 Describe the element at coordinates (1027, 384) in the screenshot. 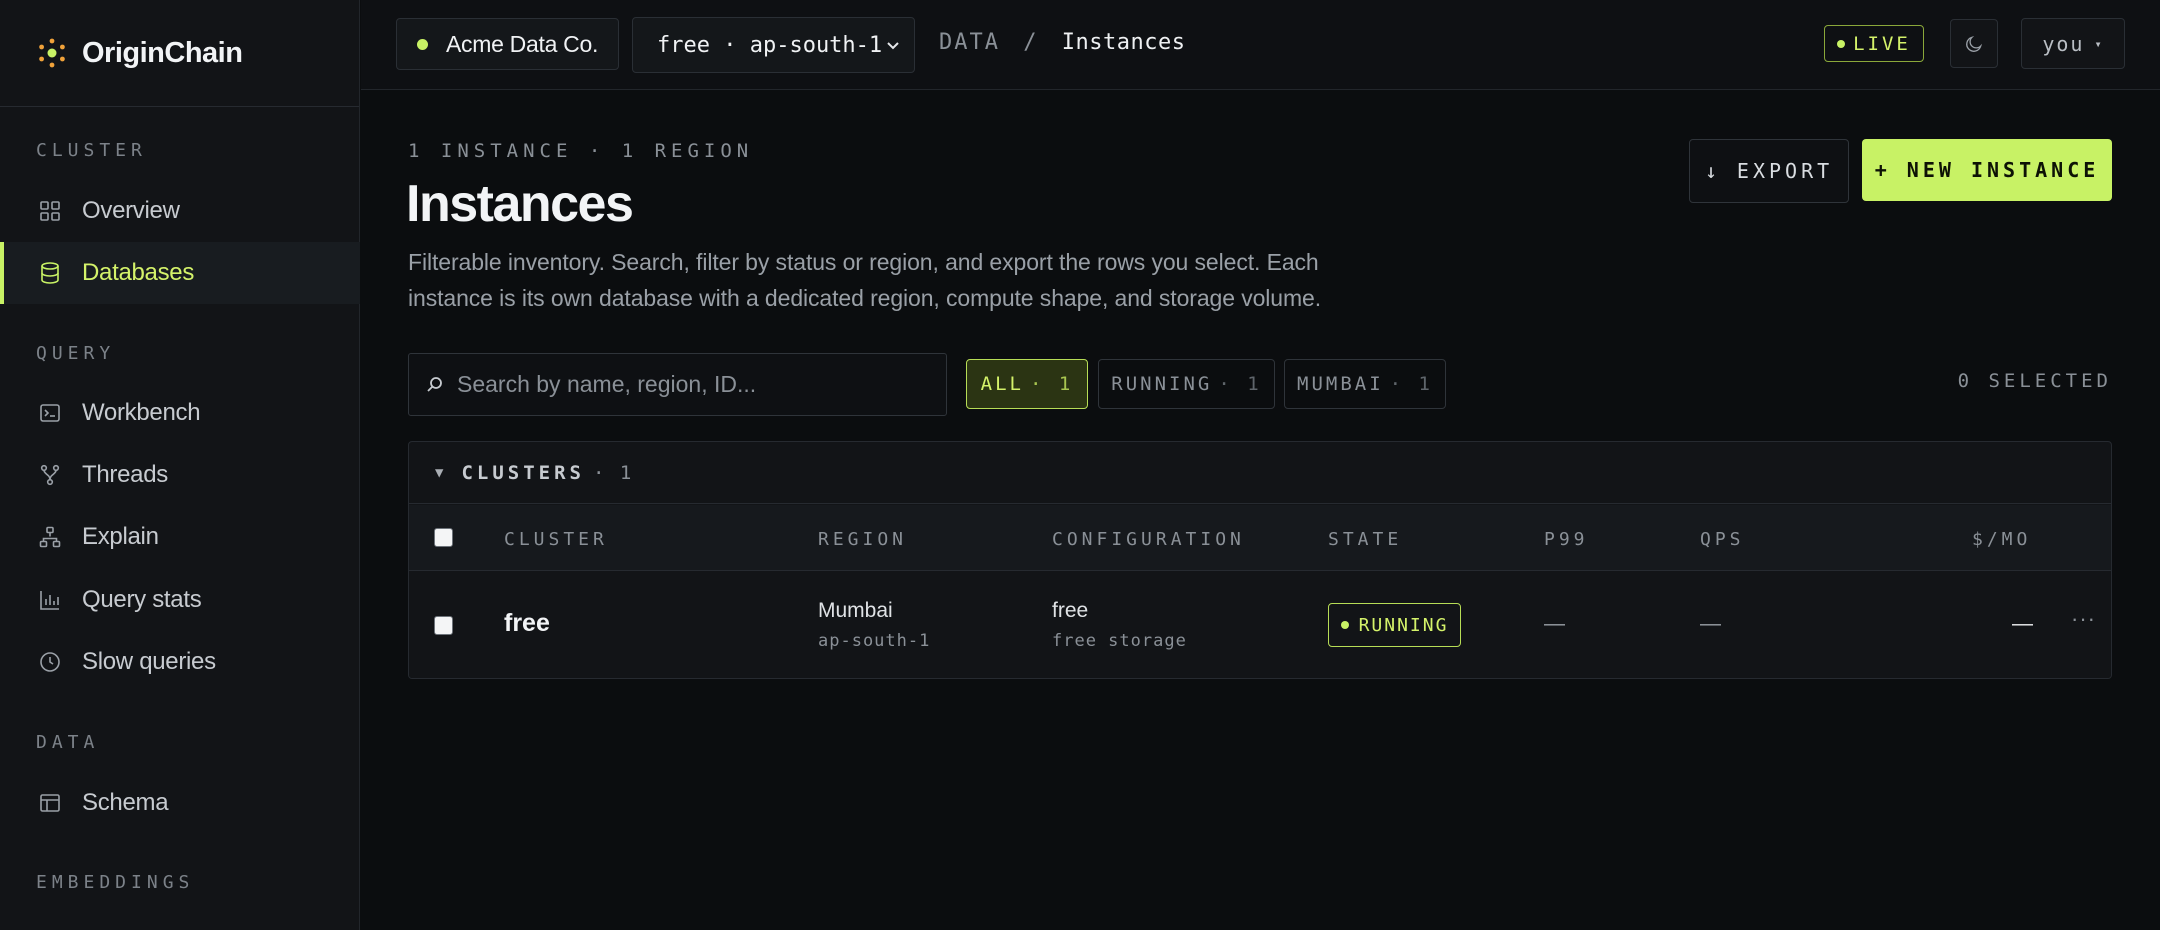

I see `filter-chip-all: ALL · 1` at that location.